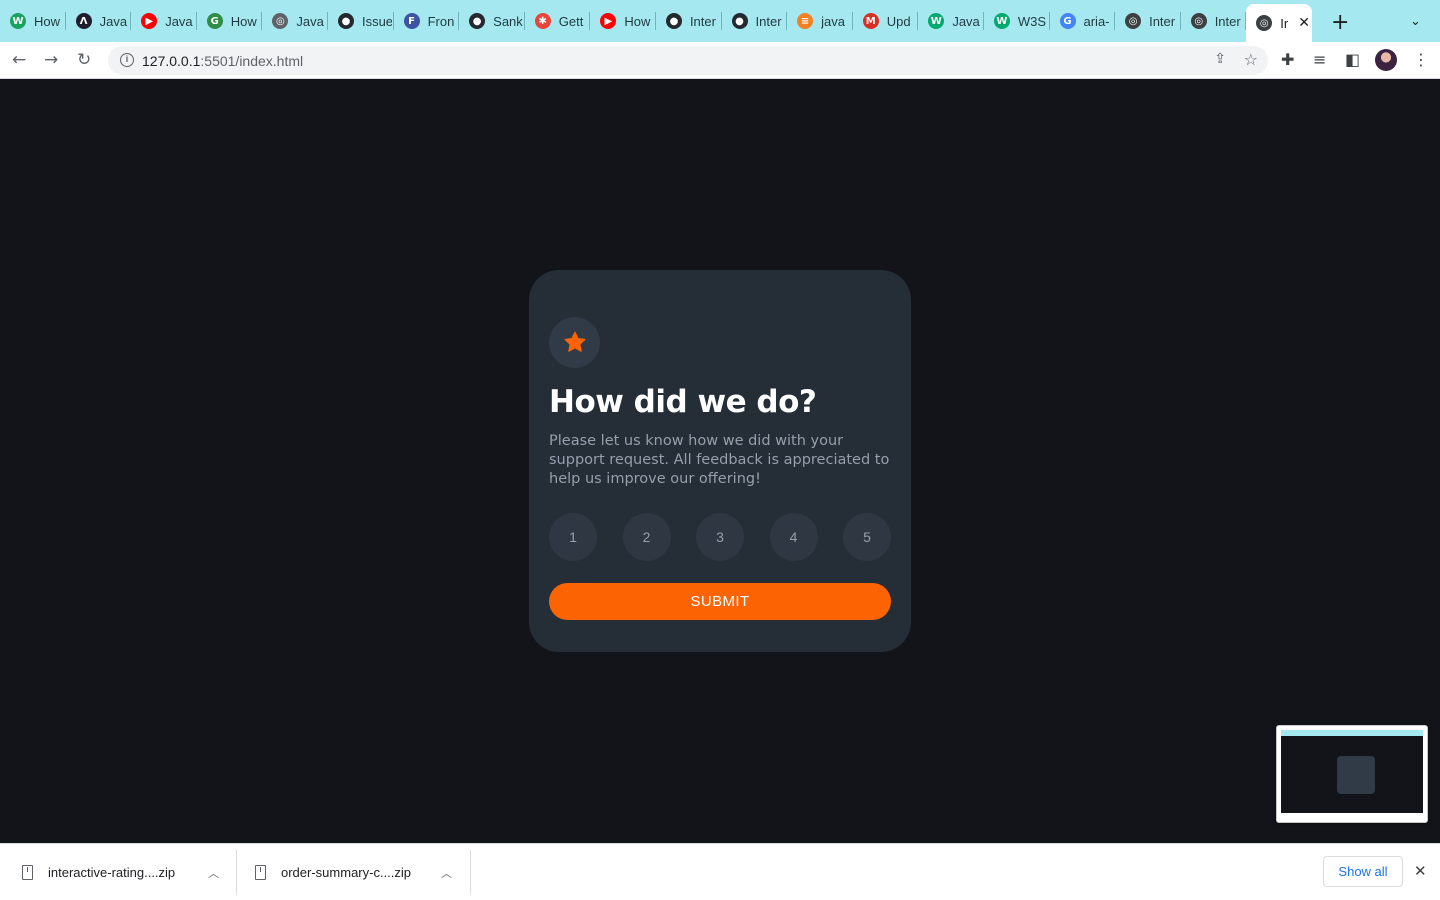 This screenshot has width=1440, height=900. I want to click on tab-title: Fron, so click(441, 21).